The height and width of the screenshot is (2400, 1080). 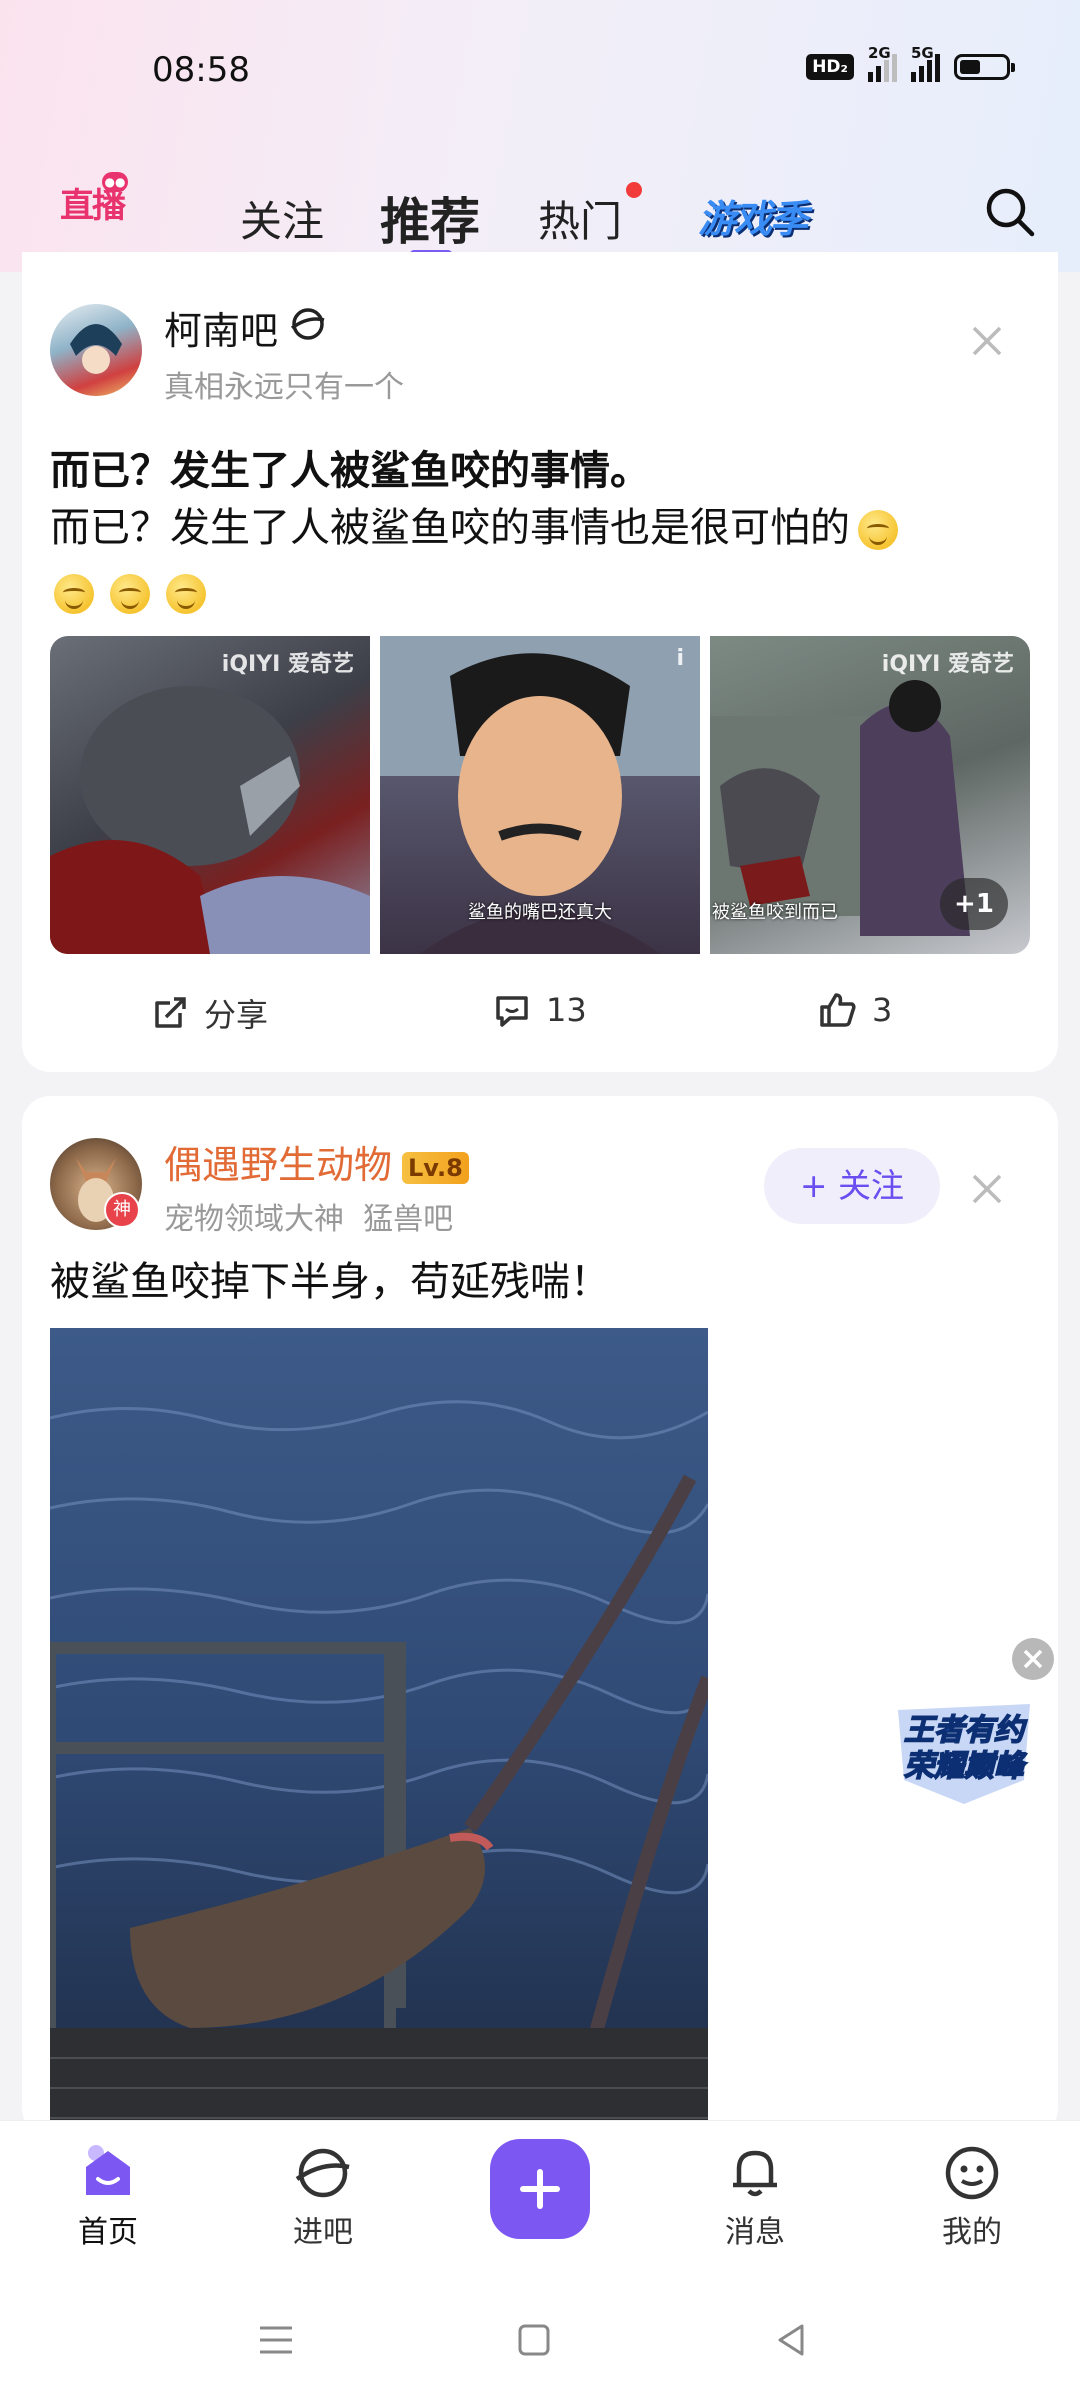 What do you see at coordinates (430, 218) in the screenshot?
I see `tab-recommend: 推荐` at bounding box center [430, 218].